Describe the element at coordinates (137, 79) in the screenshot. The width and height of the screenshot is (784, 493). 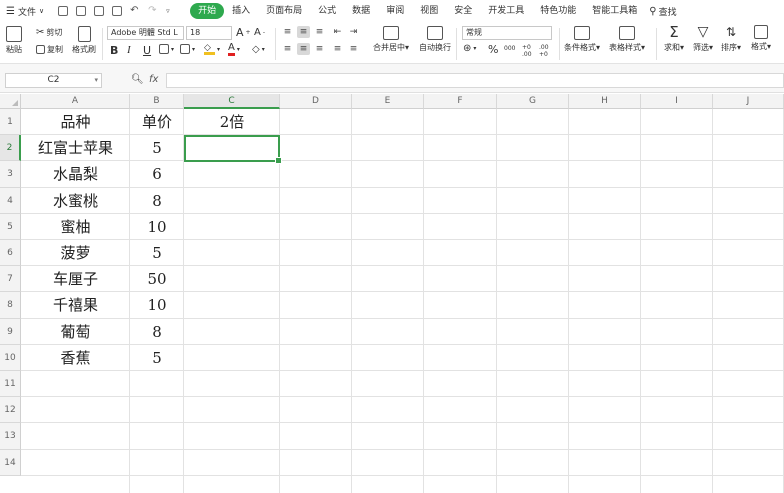
I see `zoom-icon: 🔍︎` at that location.